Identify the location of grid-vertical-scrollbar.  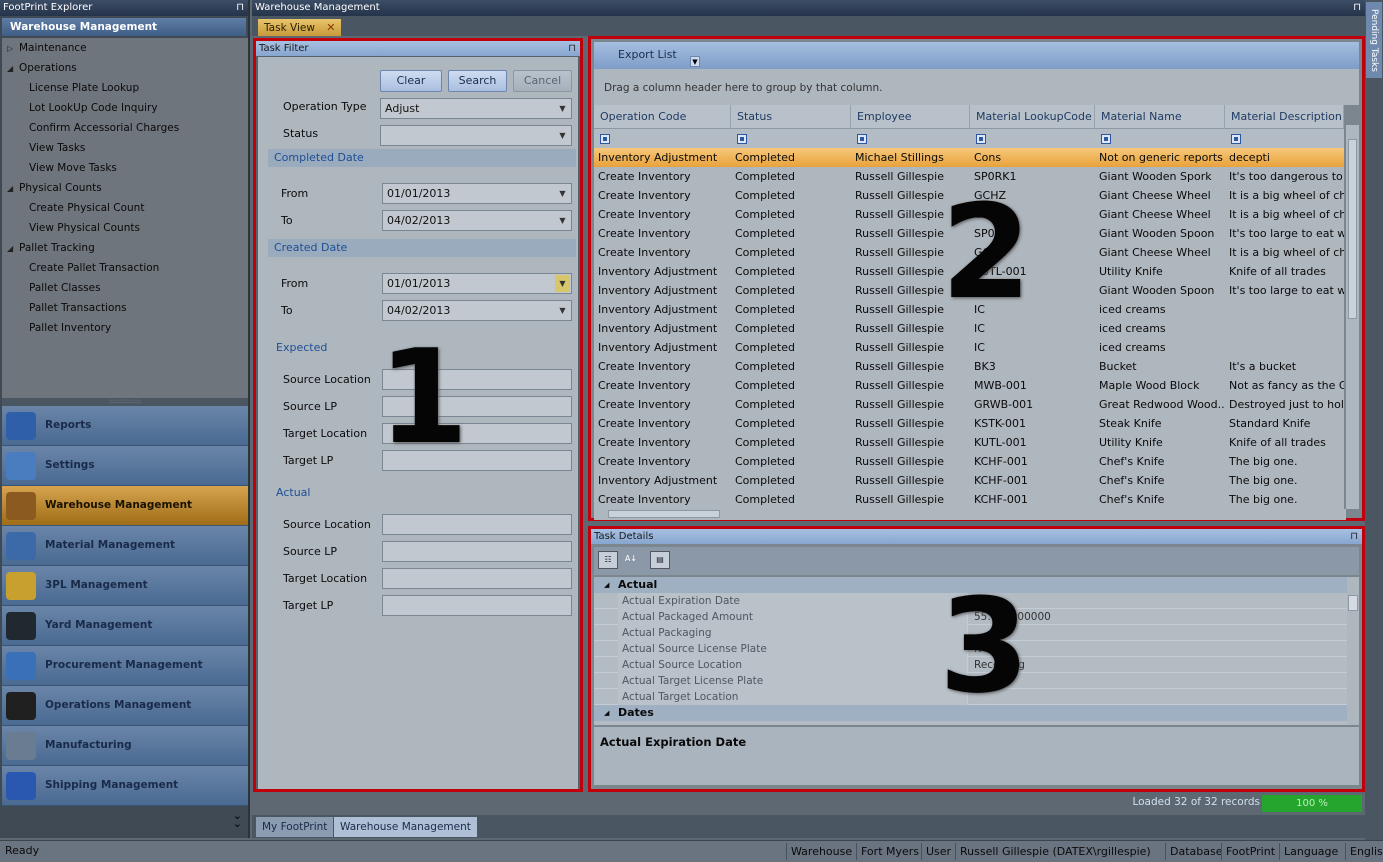
(1352, 317).